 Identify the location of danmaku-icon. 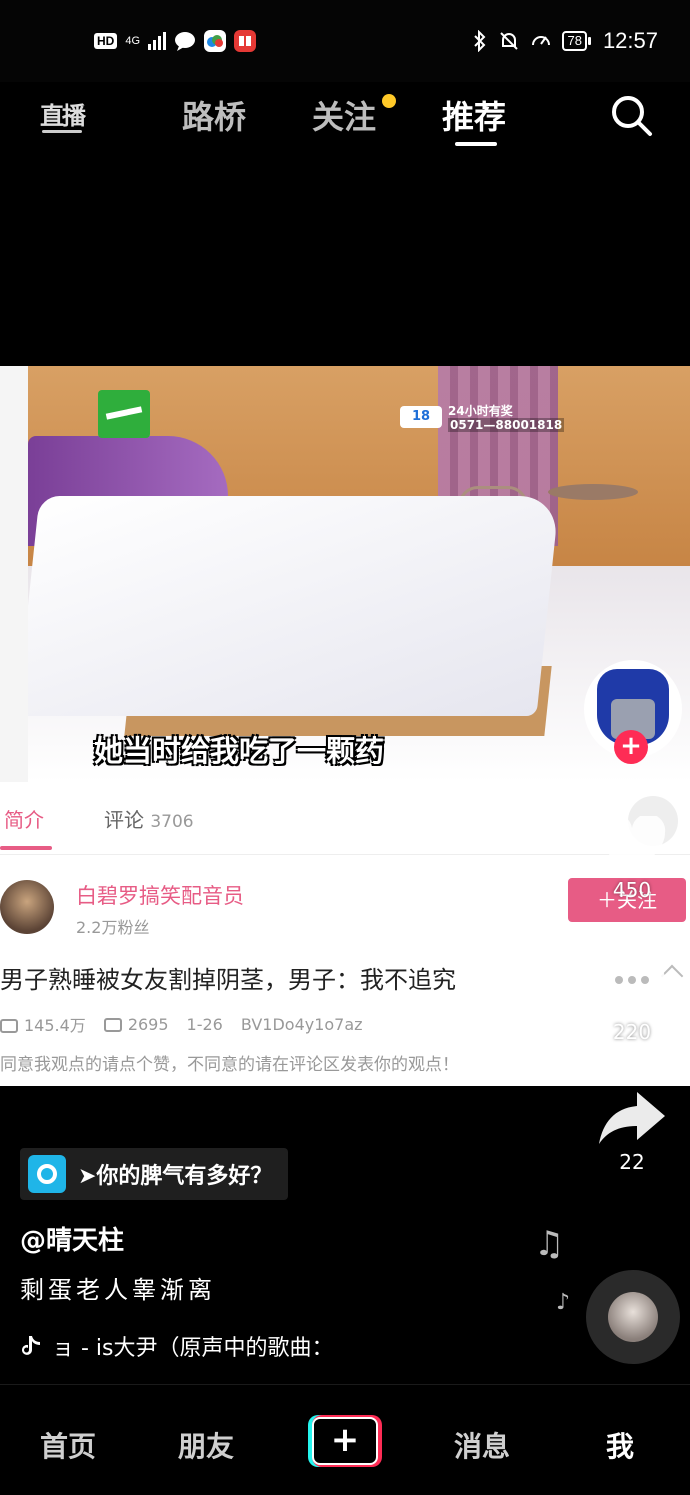
(112, 1024).